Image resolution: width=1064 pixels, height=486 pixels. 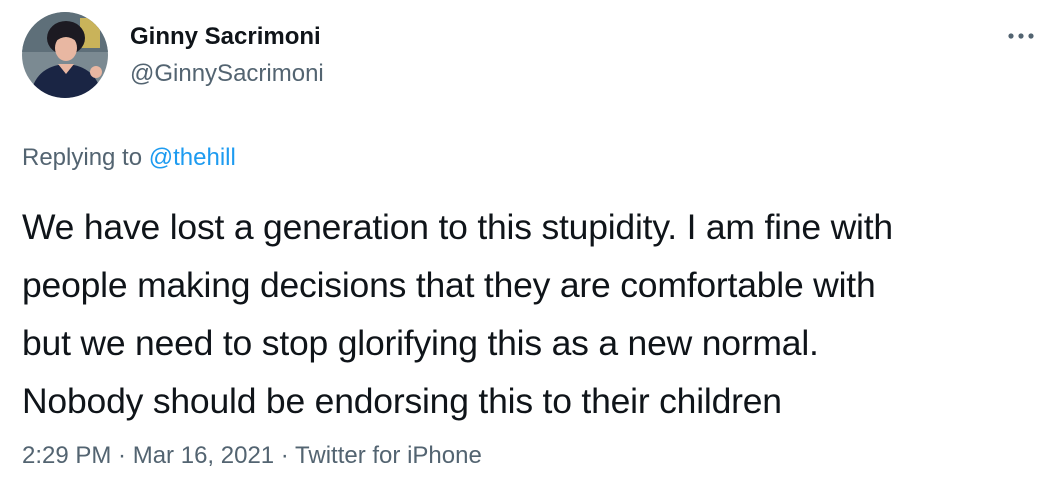 What do you see at coordinates (227, 74) in the screenshot?
I see `user-handle: @GinnySacrimoni` at bounding box center [227, 74].